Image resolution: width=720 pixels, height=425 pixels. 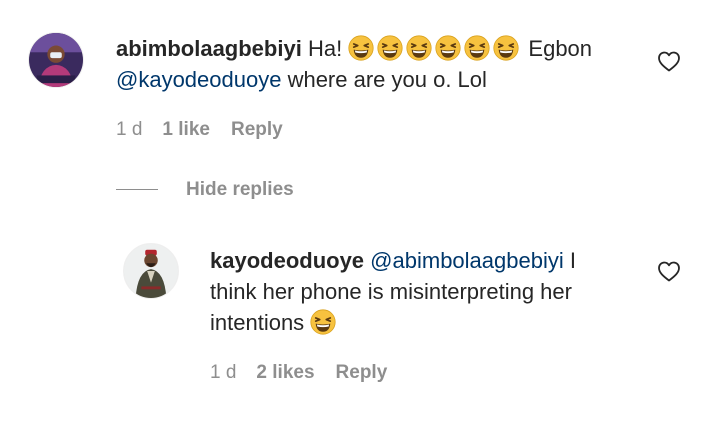 I want to click on reply-mention: @abimbolaagbebiyi, so click(x=467, y=260).